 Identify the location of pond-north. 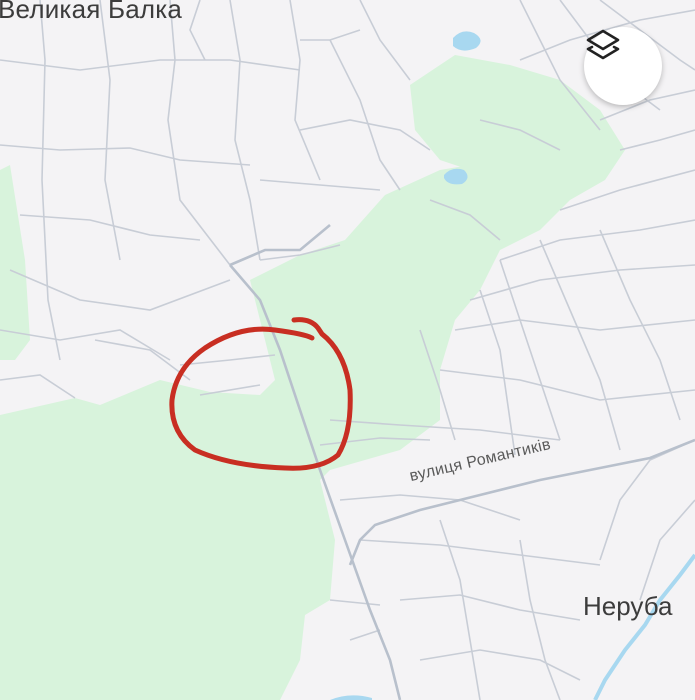
(467, 41).